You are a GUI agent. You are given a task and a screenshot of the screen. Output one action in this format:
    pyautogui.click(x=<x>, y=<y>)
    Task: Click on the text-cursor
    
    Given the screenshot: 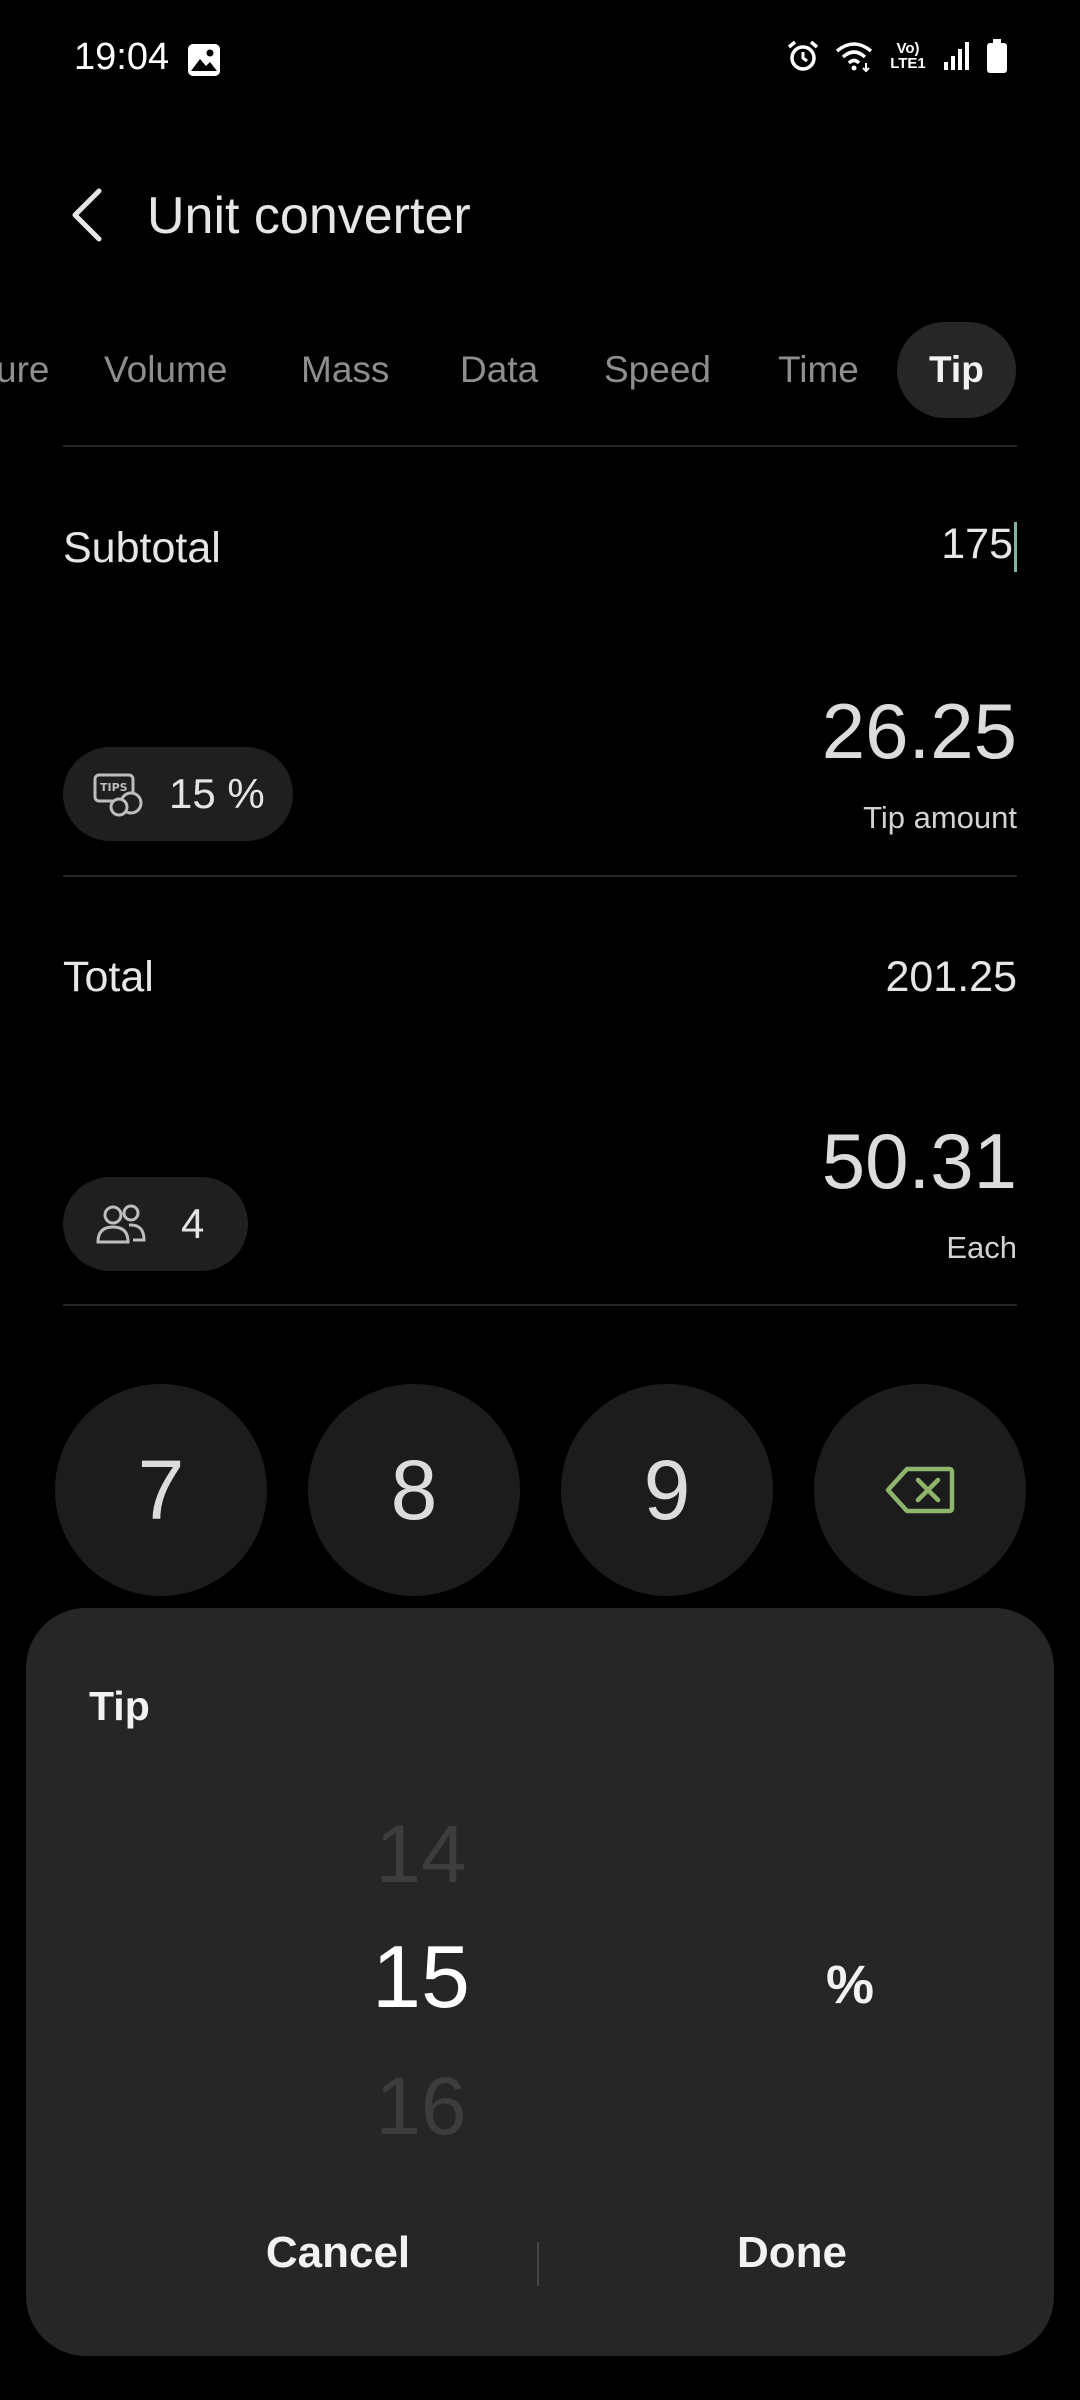 What is the action you would take?
    pyautogui.click(x=1015, y=546)
    